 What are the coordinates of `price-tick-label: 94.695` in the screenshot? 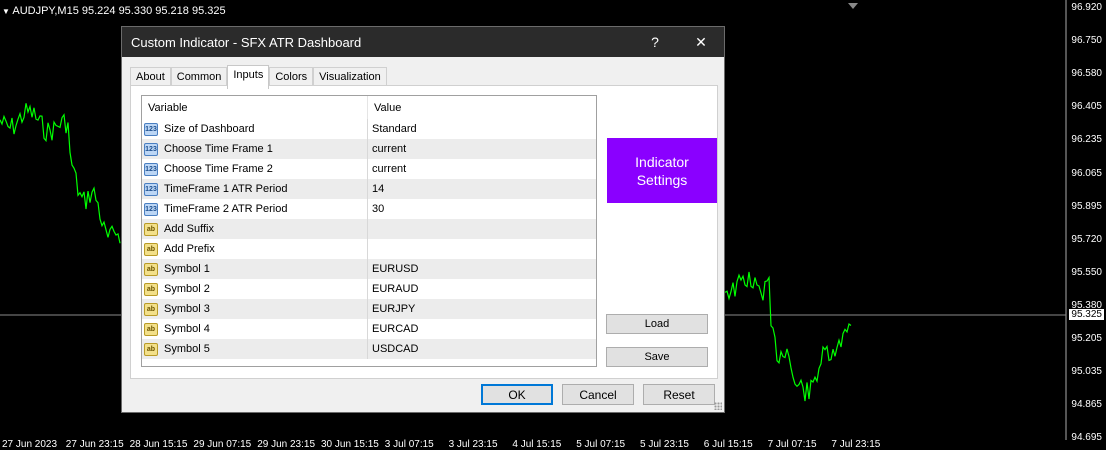 It's located at (1086, 438).